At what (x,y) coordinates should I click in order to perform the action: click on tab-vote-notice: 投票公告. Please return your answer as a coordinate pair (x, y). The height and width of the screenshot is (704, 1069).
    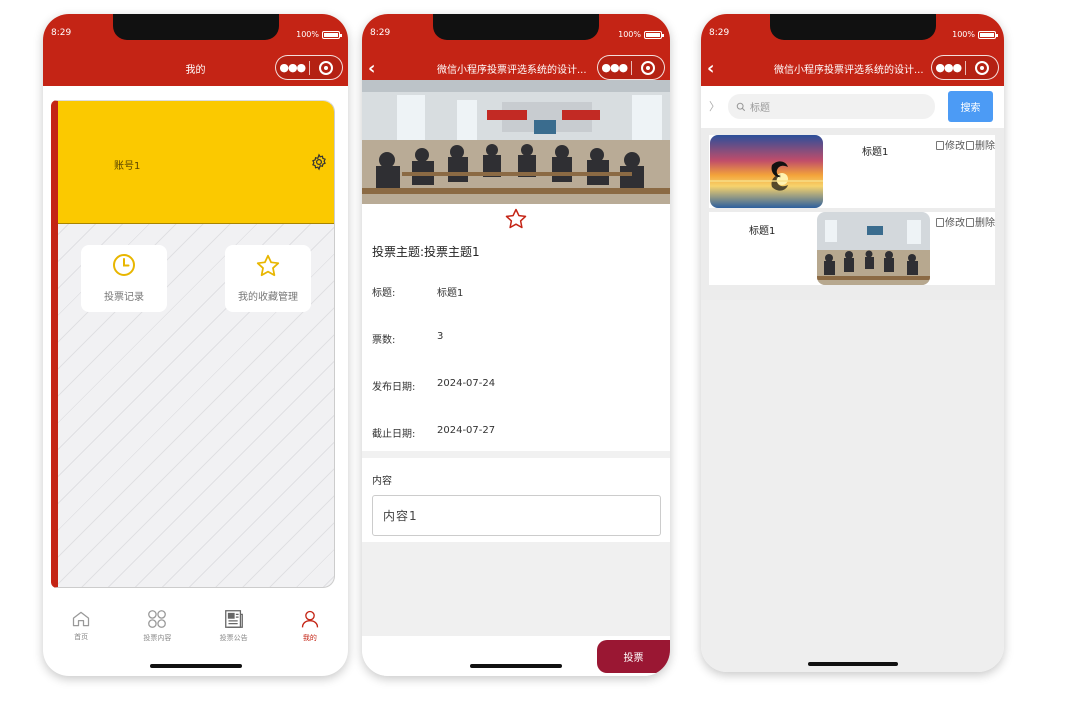
    Looking at the image, I should click on (234, 625).